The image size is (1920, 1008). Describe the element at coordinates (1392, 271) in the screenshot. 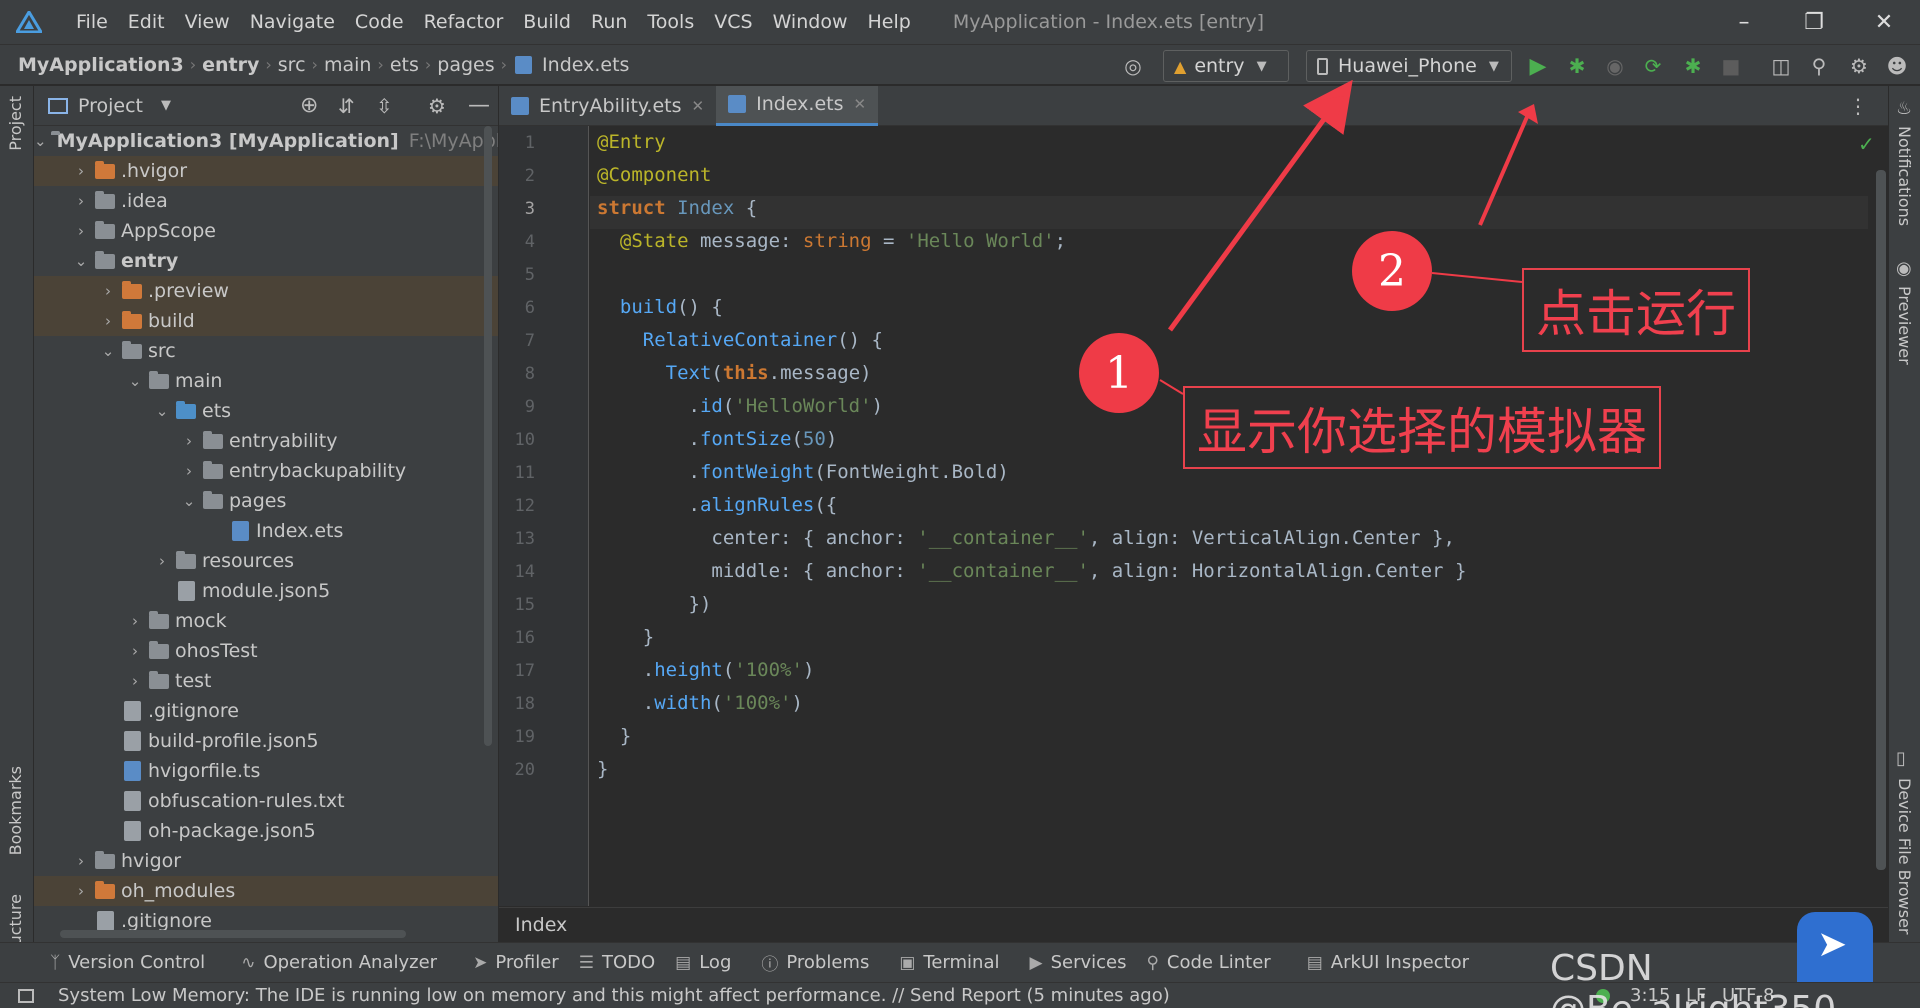

I see `badge-2: 2` at that location.